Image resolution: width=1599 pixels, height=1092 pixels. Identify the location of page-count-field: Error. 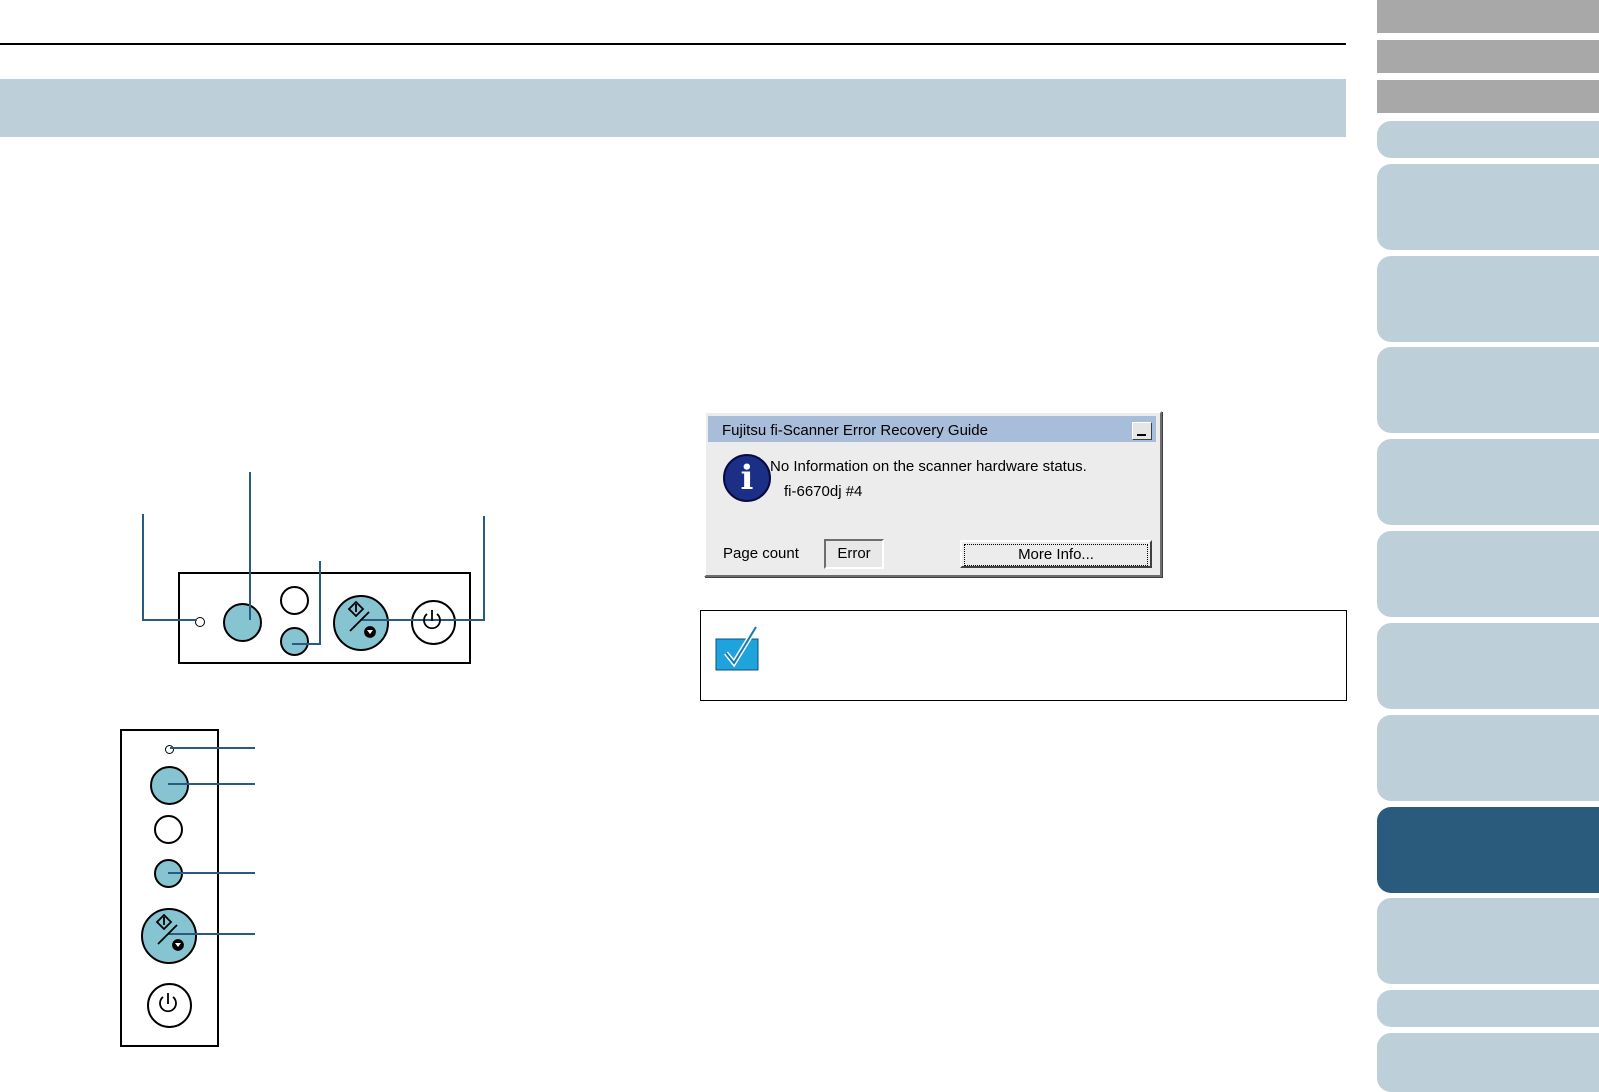
(854, 554).